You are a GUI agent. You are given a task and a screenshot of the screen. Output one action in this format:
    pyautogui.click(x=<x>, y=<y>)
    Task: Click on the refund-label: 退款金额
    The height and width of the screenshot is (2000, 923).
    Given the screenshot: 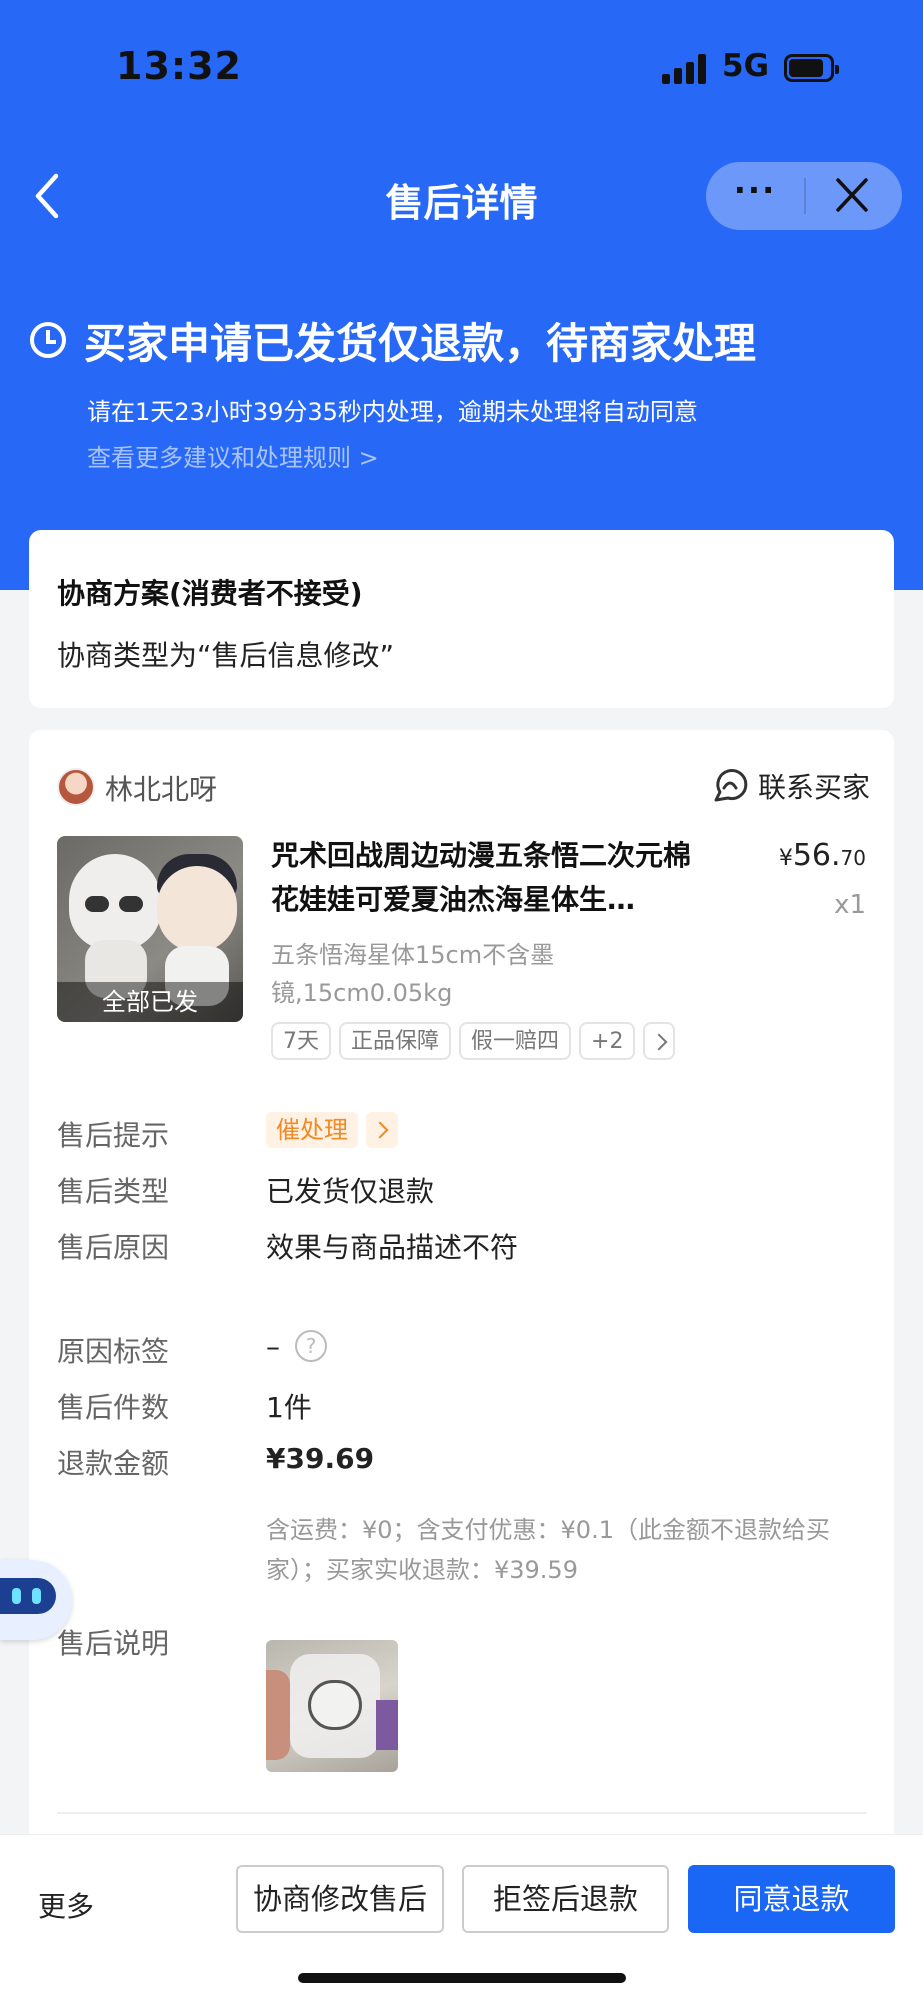 What is the action you would take?
    pyautogui.click(x=113, y=1463)
    